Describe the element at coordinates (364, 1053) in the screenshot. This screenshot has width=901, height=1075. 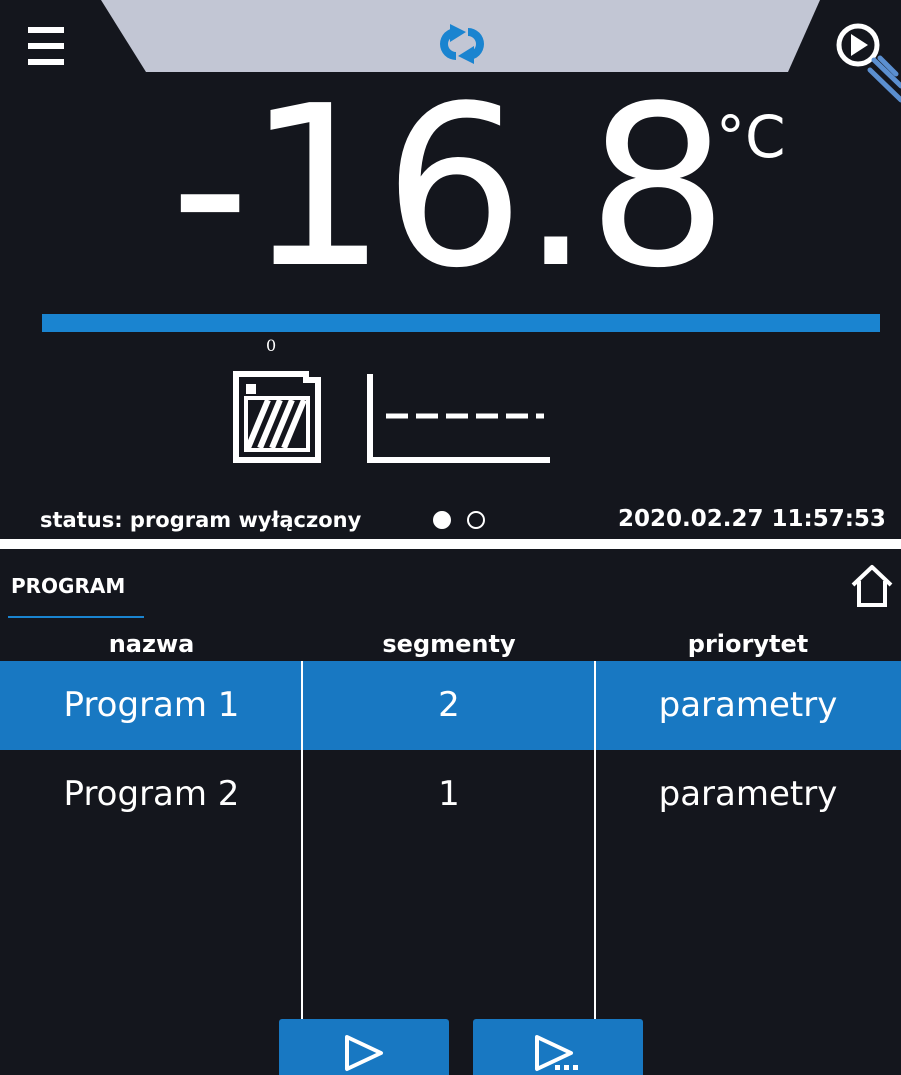
I see `play-icon` at that location.